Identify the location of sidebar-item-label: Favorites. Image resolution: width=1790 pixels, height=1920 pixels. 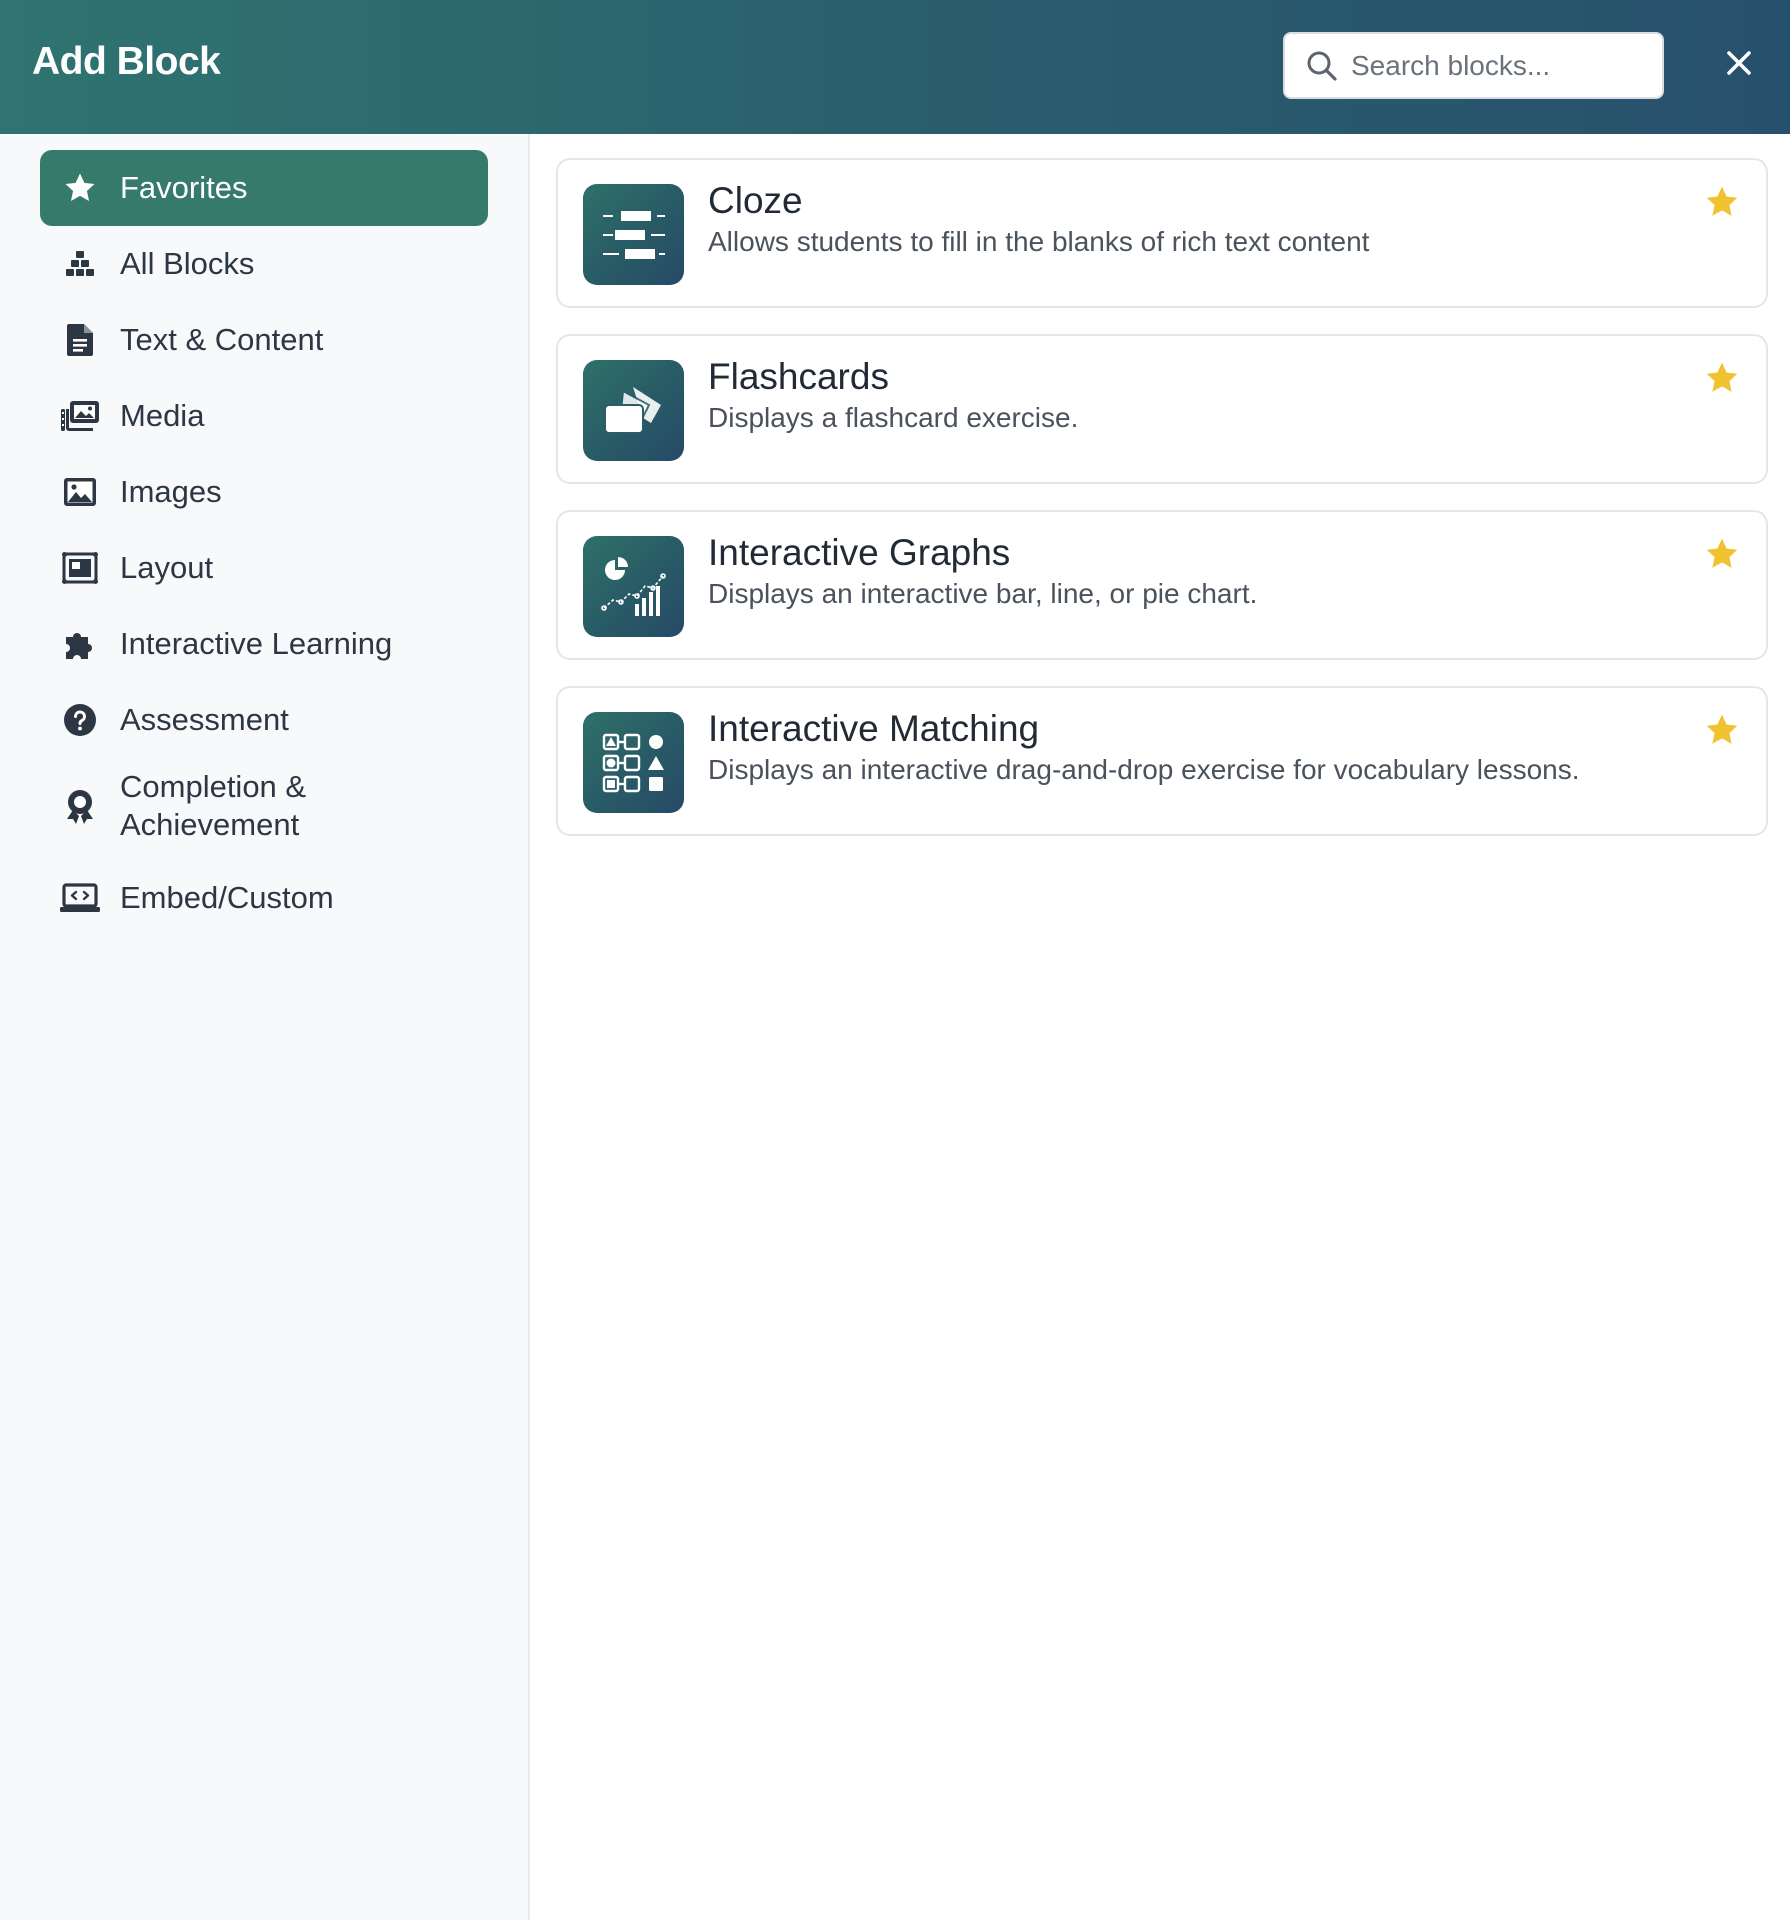
(184, 187).